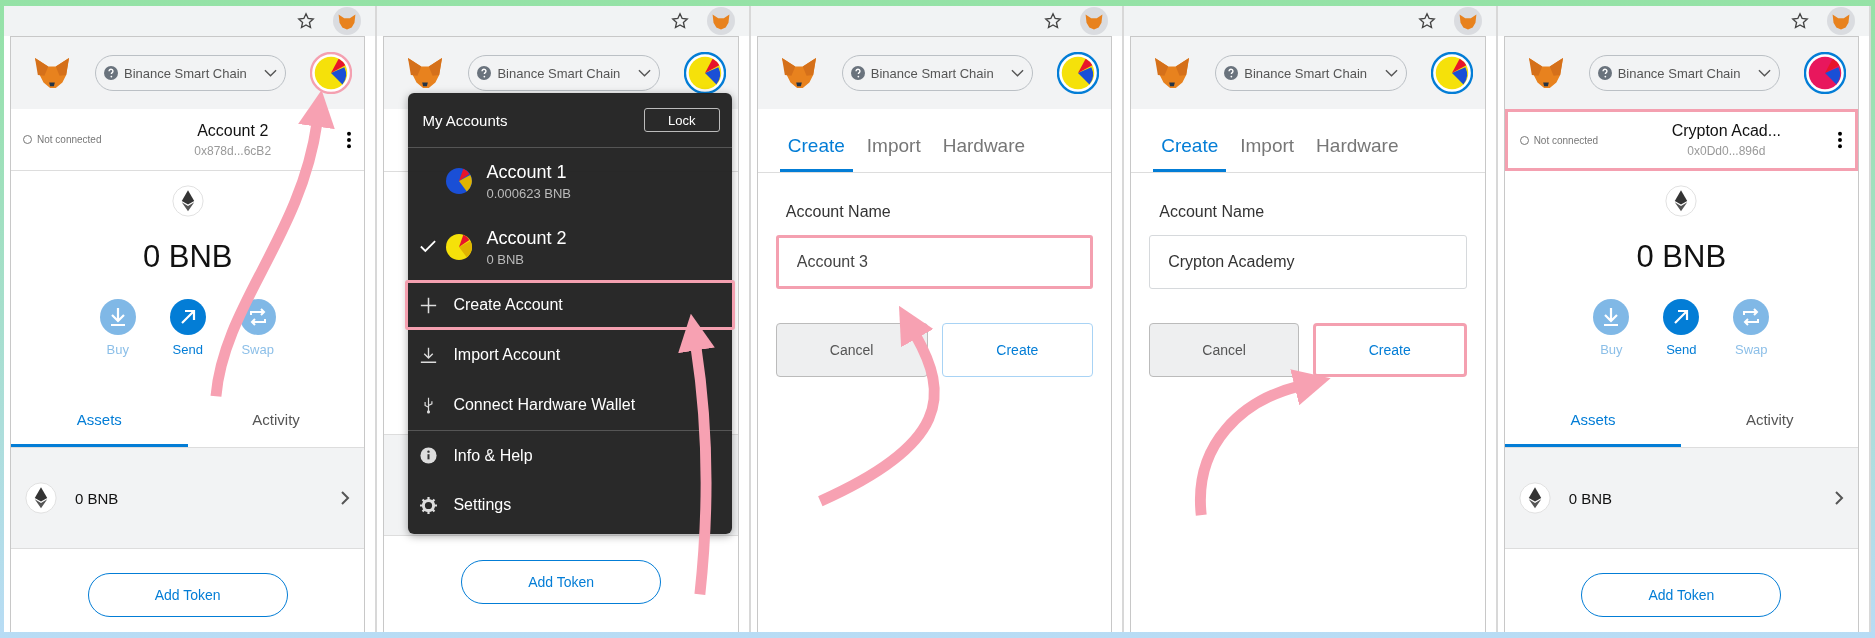 The image size is (1875, 638). Describe the element at coordinates (681, 120) in the screenshot. I see `lock-button: Lock` at that location.